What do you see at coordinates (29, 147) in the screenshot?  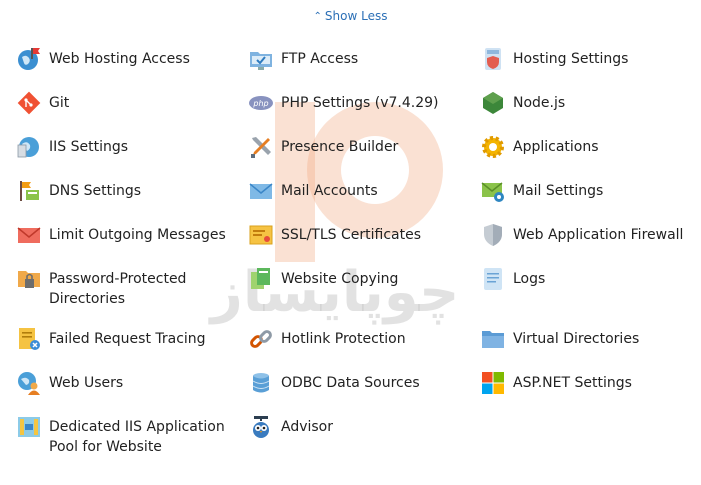 I see `iis-icon` at bounding box center [29, 147].